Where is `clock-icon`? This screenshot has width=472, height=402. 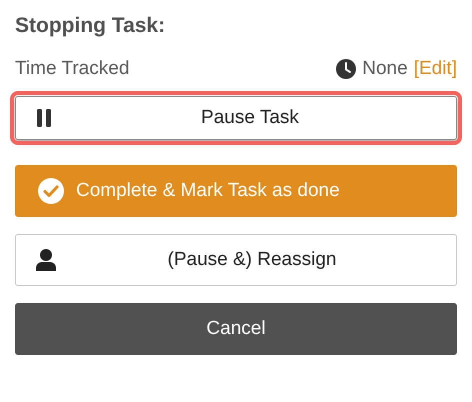 clock-icon is located at coordinates (346, 69).